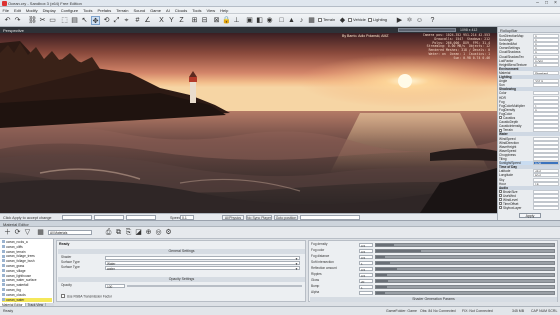 This screenshot has height=315, width=560. I want to click on lighting-toggle: Lighting, so click(377, 19).